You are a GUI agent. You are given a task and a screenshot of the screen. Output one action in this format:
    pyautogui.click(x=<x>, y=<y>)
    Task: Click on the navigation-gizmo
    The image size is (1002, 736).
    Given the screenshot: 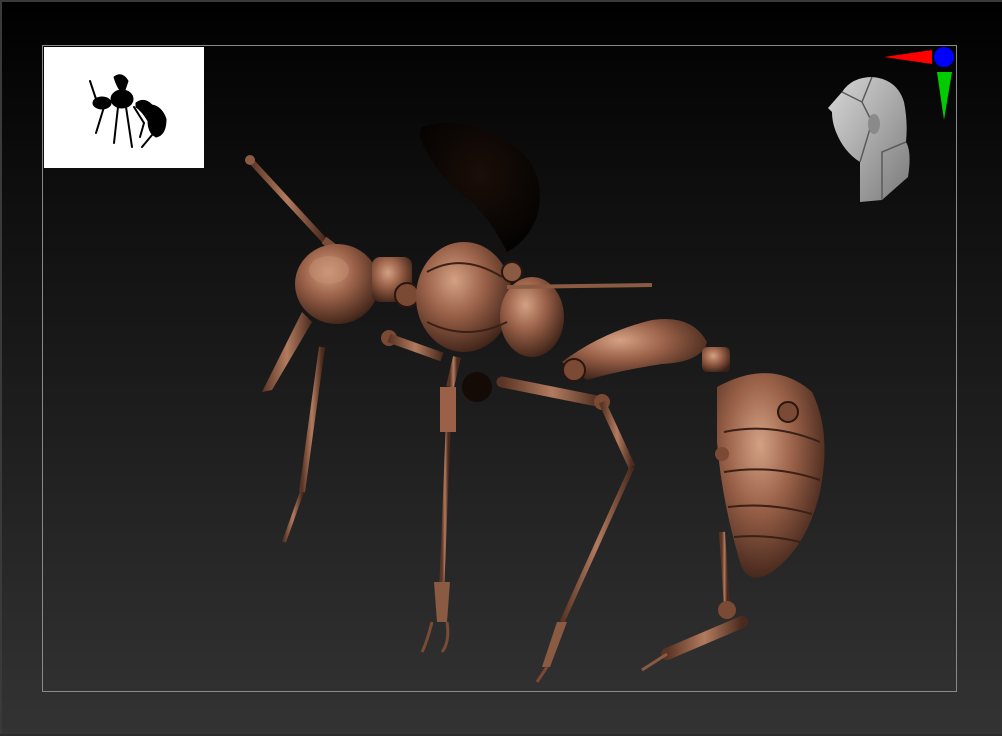 What is the action you would take?
    pyautogui.click(x=892, y=127)
    